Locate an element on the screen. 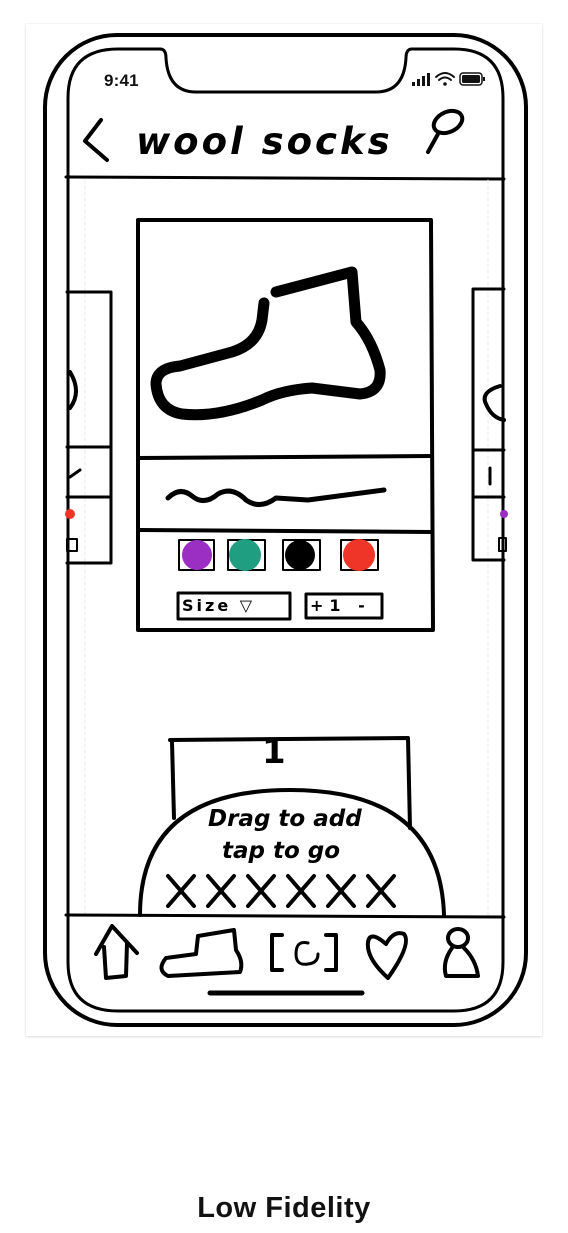  cart-hint-line1: Drag to add is located at coordinates (285, 819).